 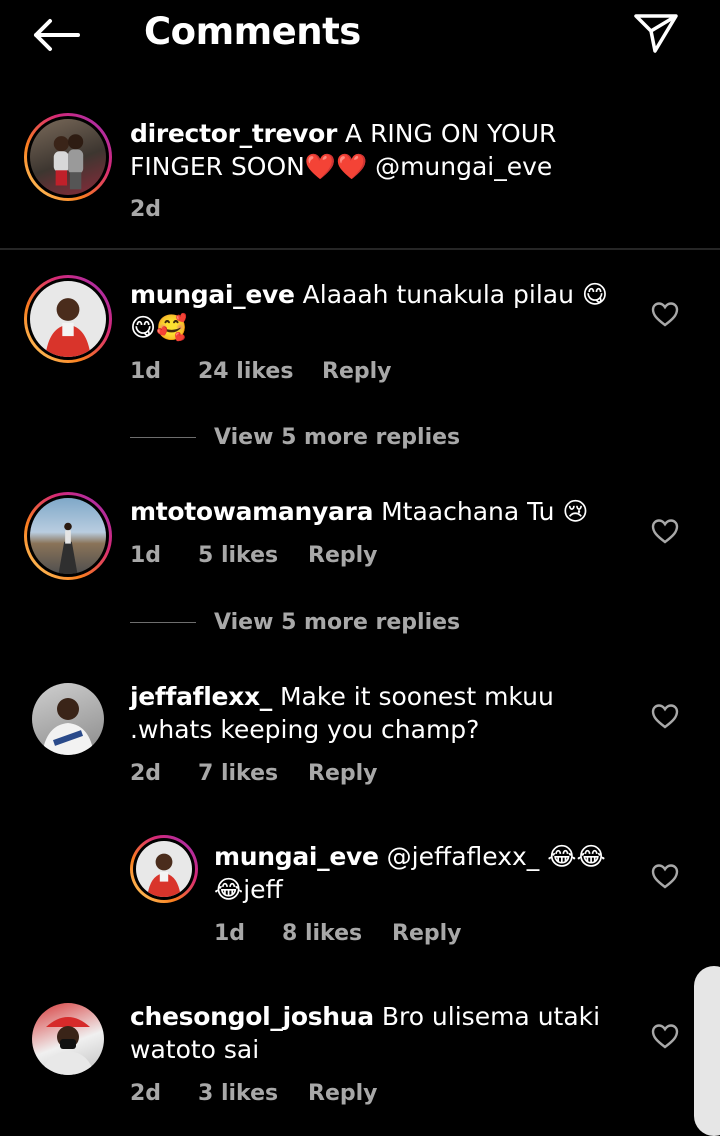 What do you see at coordinates (485, 511) in the screenshot?
I see `comment-body: Mtaachana Tu 😢` at bounding box center [485, 511].